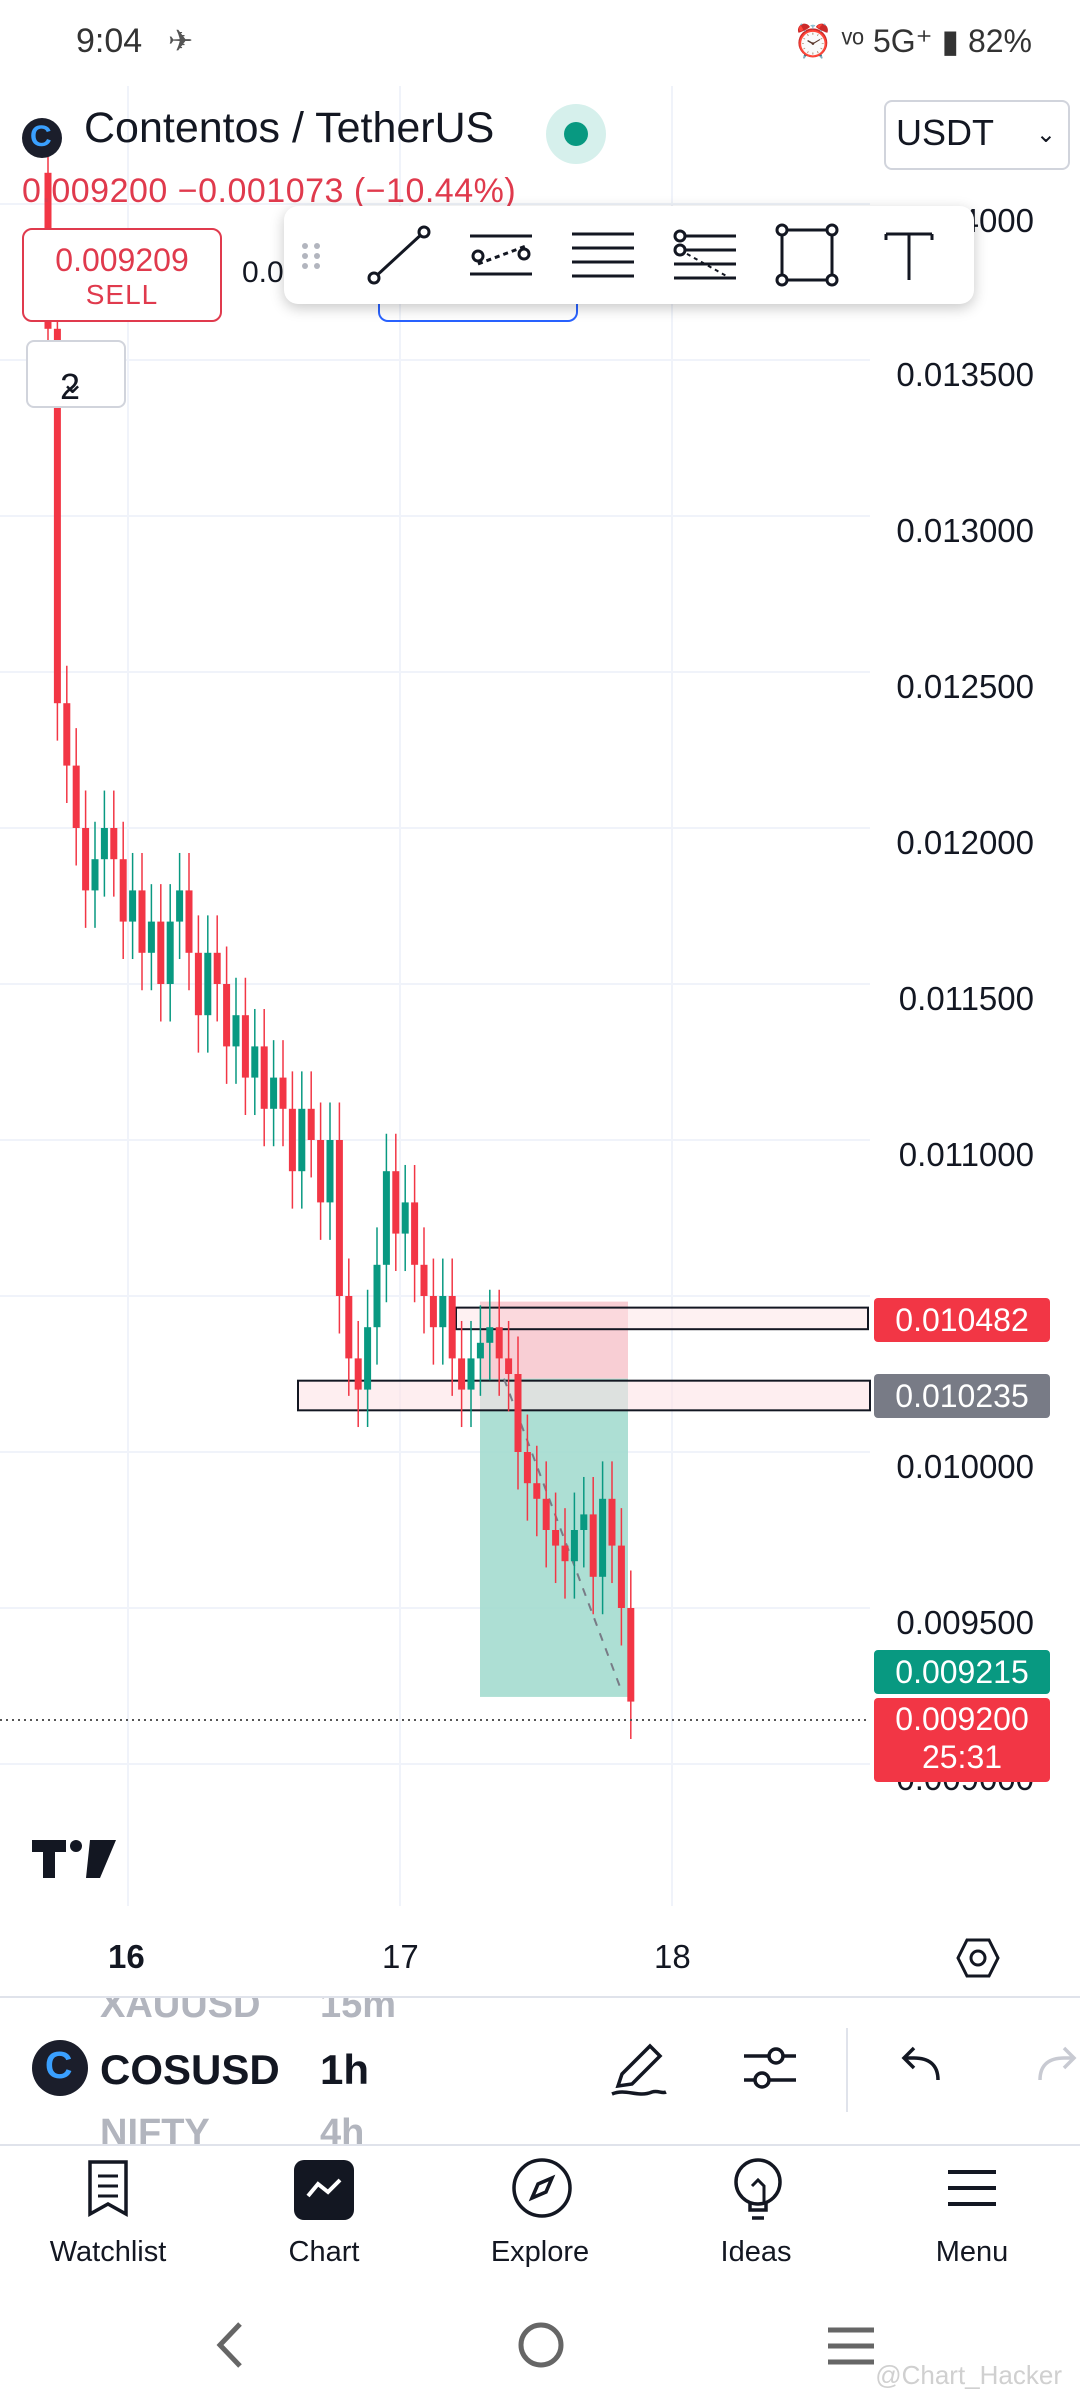 The image size is (1080, 2400). I want to click on menu-icon, so click(972, 2188).